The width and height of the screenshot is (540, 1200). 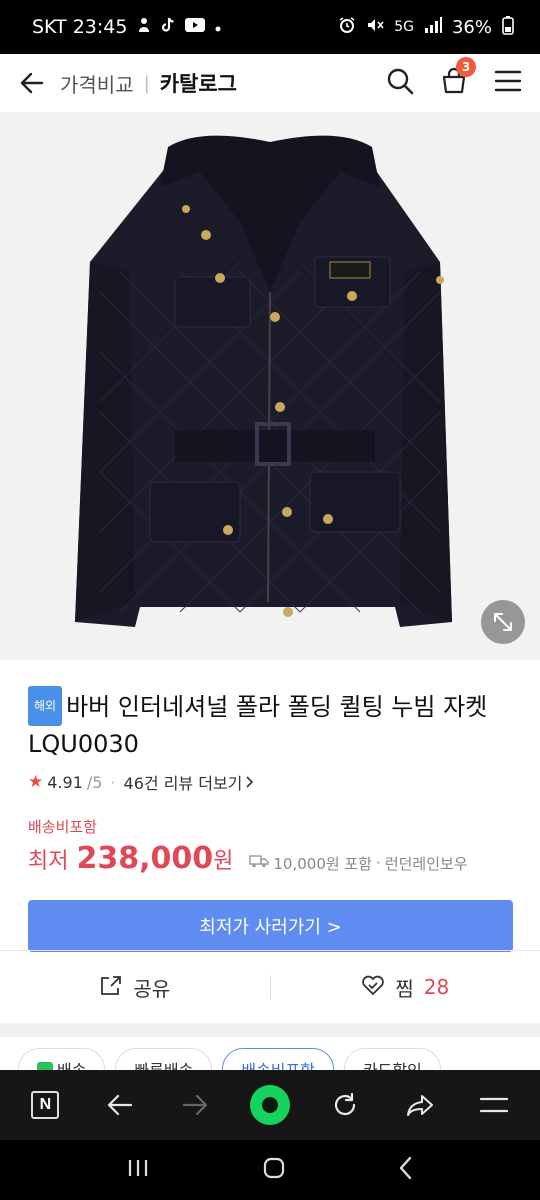 I want to click on system-nav-bar, so click(x=270, y=1170).